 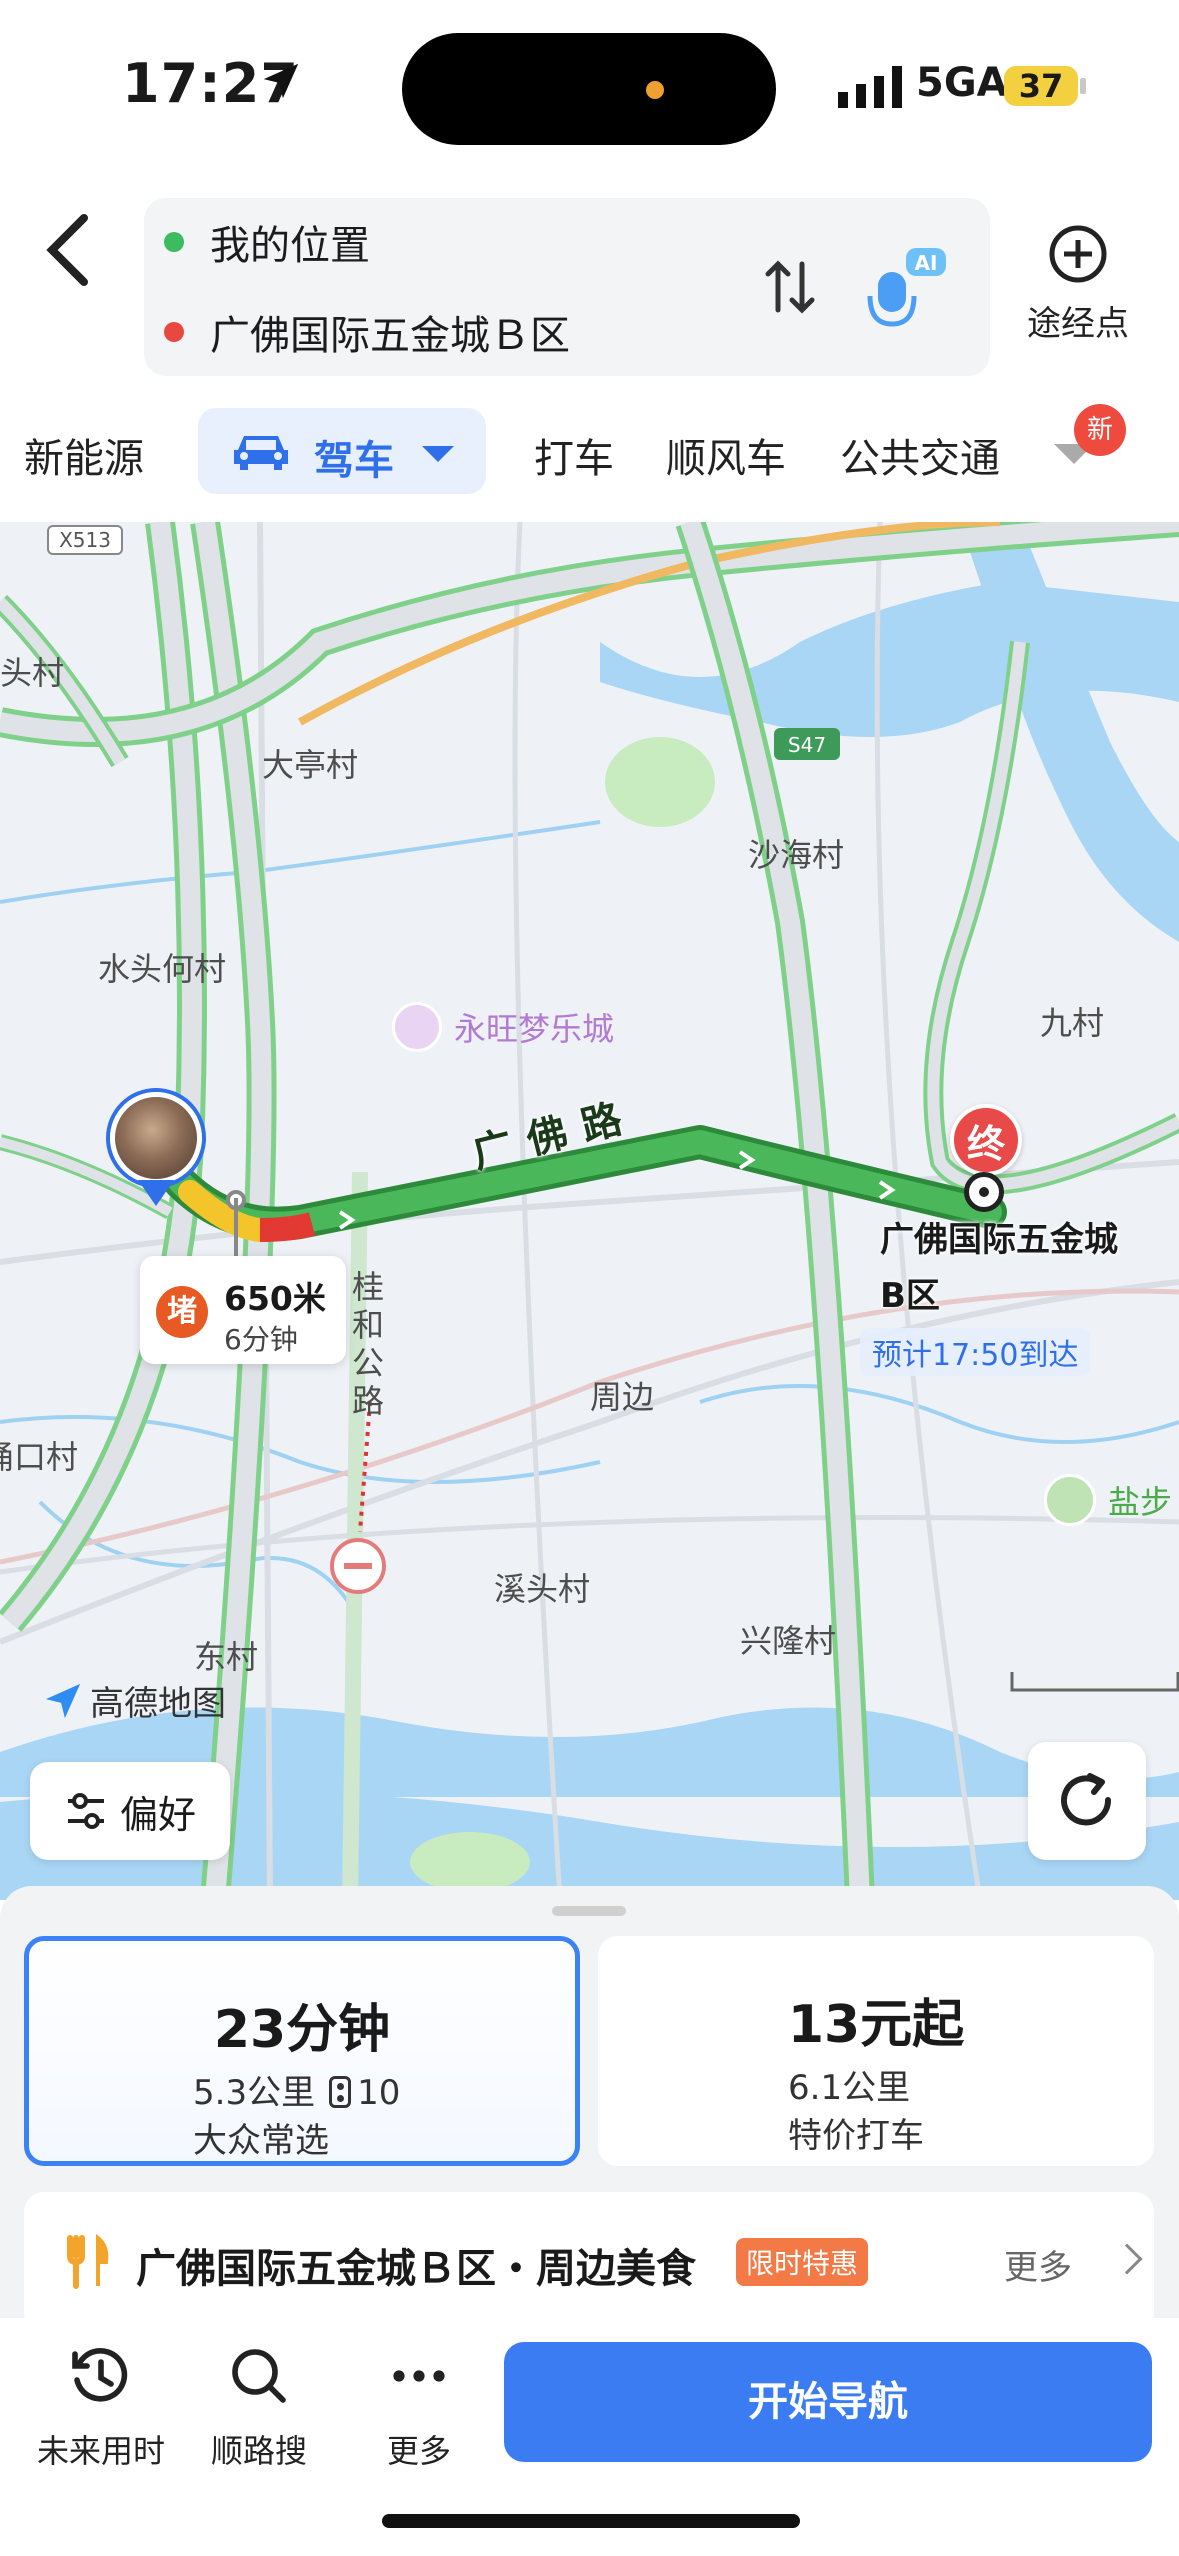 I want to click on gaode-brand: 高德地图, so click(x=135, y=1700).